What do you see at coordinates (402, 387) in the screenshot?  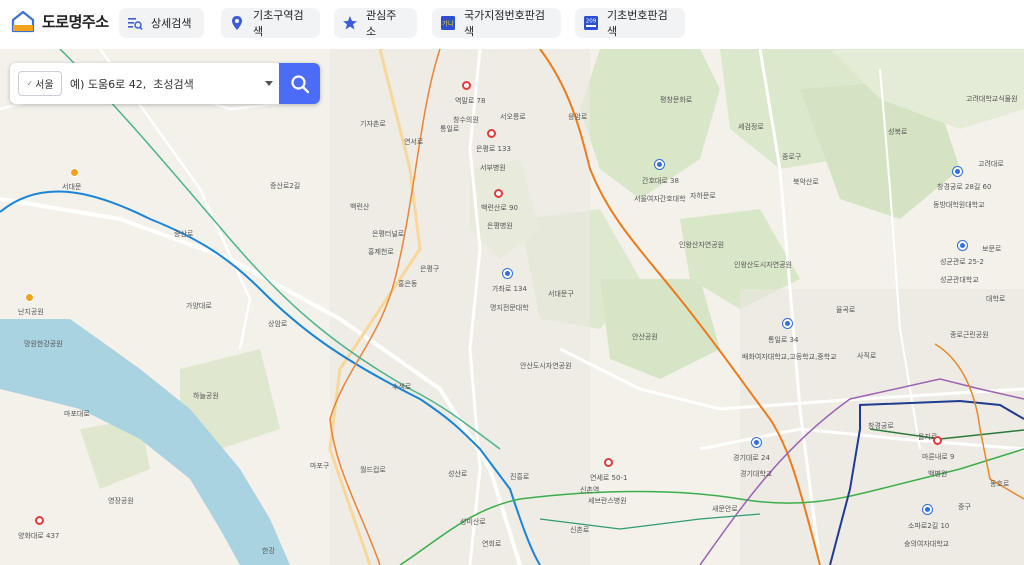 I see `poi-label: 수색로` at bounding box center [402, 387].